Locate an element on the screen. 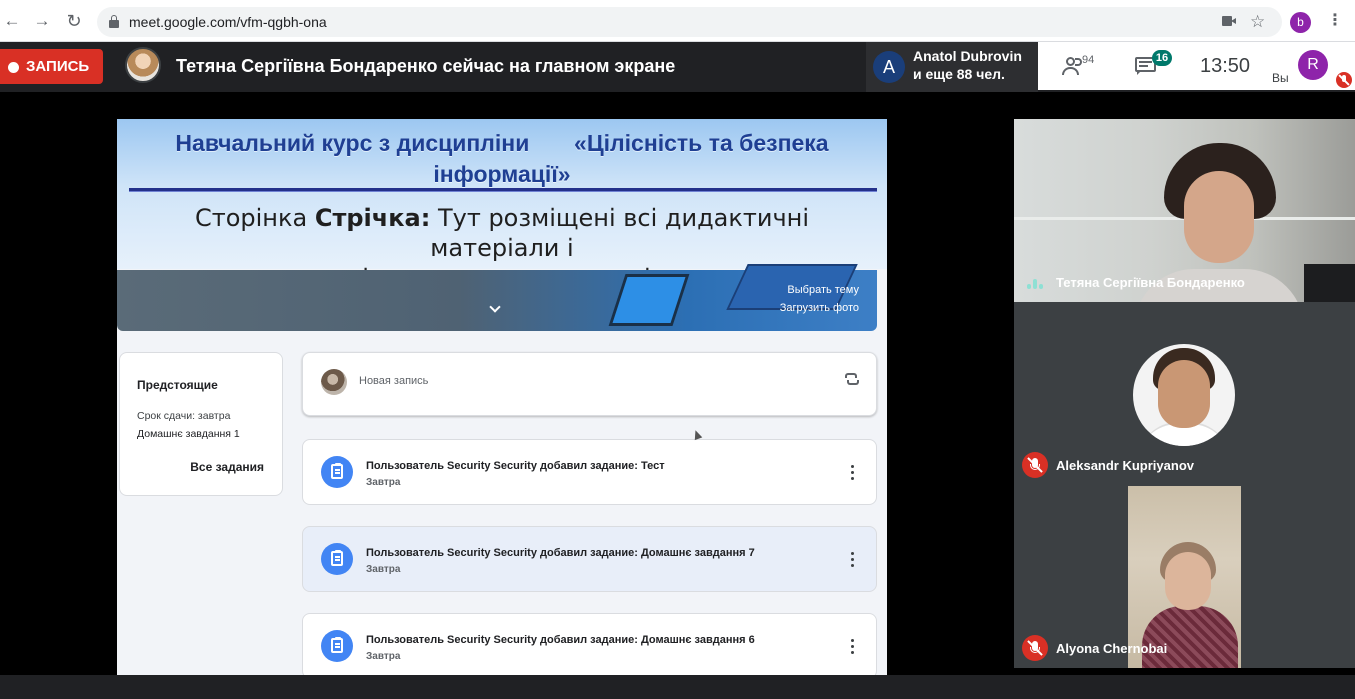 The image size is (1355, 699). upcoming-title: Предстоящие is located at coordinates (177, 385).